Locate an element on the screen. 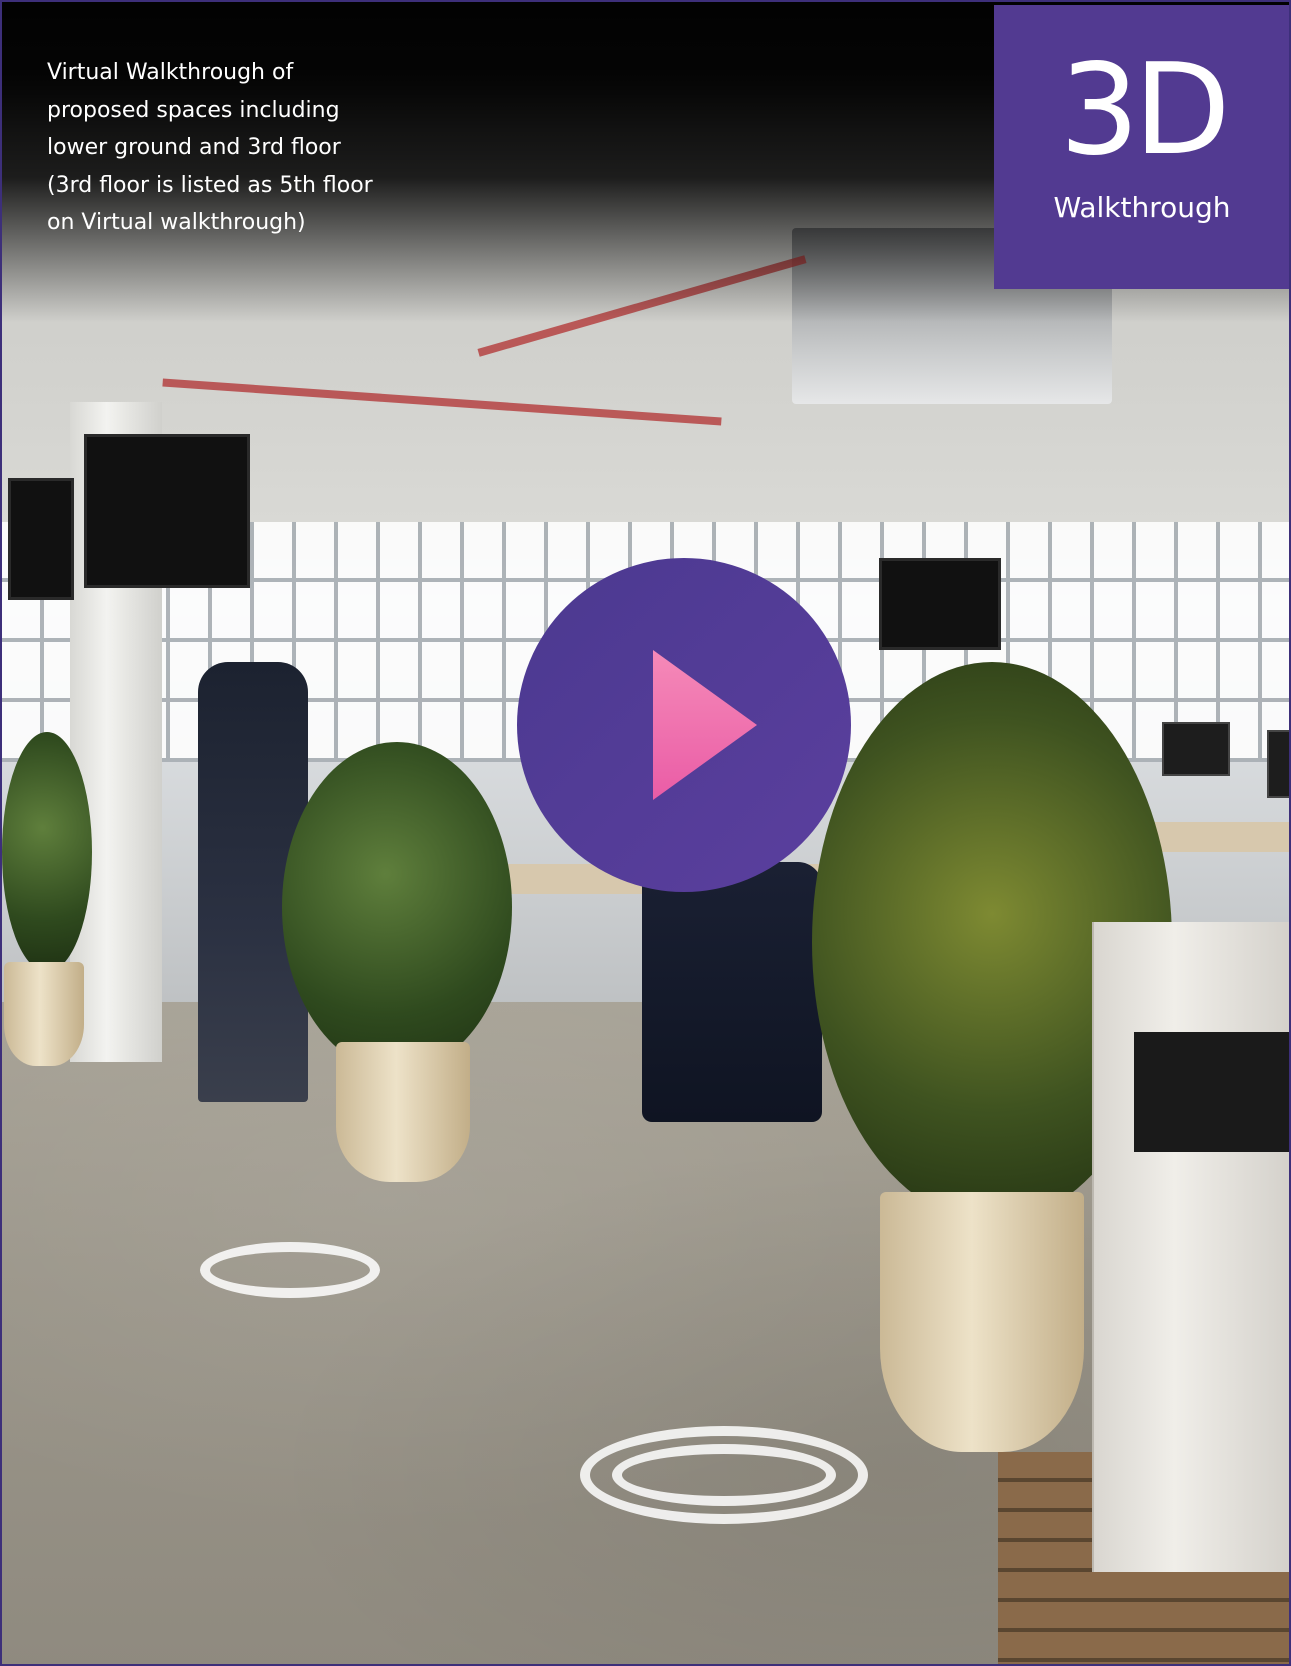 The height and width of the screenshot is (1666, 1291). printer is located at coordinates (1190, 1247).